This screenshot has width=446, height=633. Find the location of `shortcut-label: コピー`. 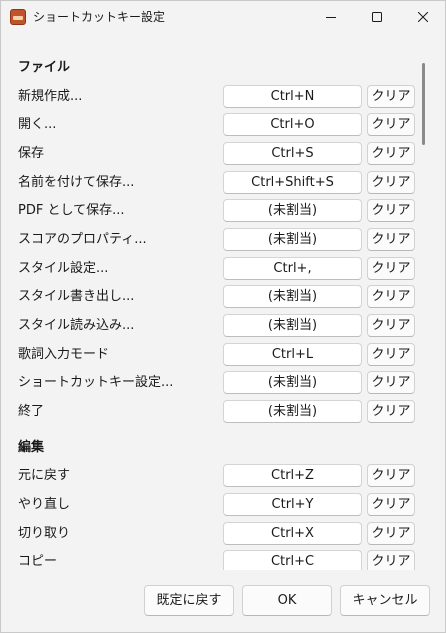

shortcut-label: コピー is located at coordinates (38, 561).